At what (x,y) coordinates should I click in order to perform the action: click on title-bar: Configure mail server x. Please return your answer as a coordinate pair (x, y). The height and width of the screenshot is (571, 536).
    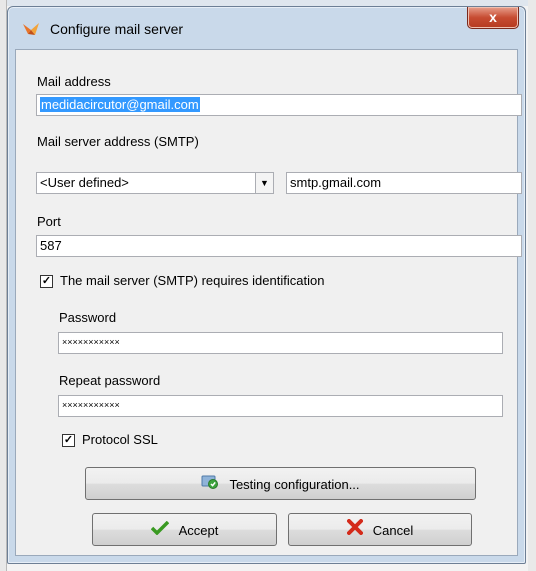
    Looking at the image, I should click on (266, 28).